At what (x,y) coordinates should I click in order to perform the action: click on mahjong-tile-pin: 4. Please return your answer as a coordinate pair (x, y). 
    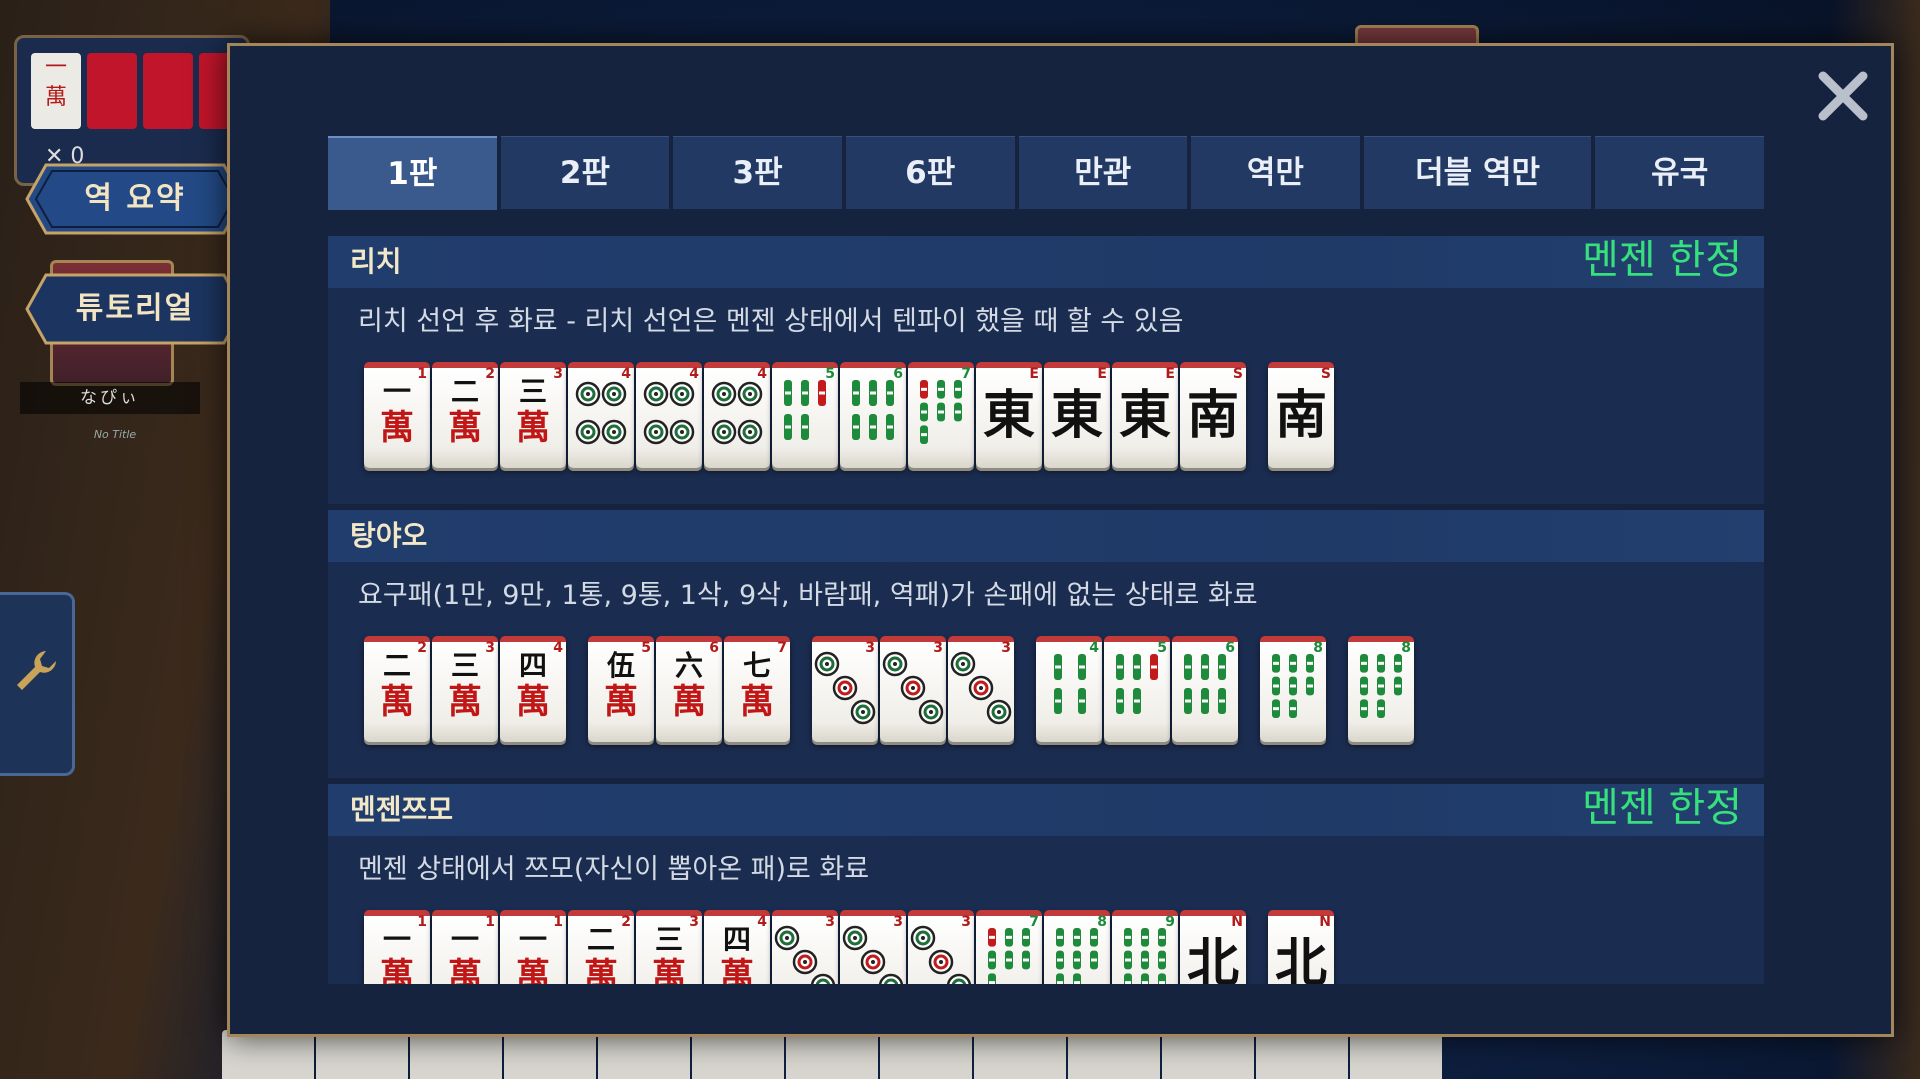
    Looking at the image, I should click on (601, 415).